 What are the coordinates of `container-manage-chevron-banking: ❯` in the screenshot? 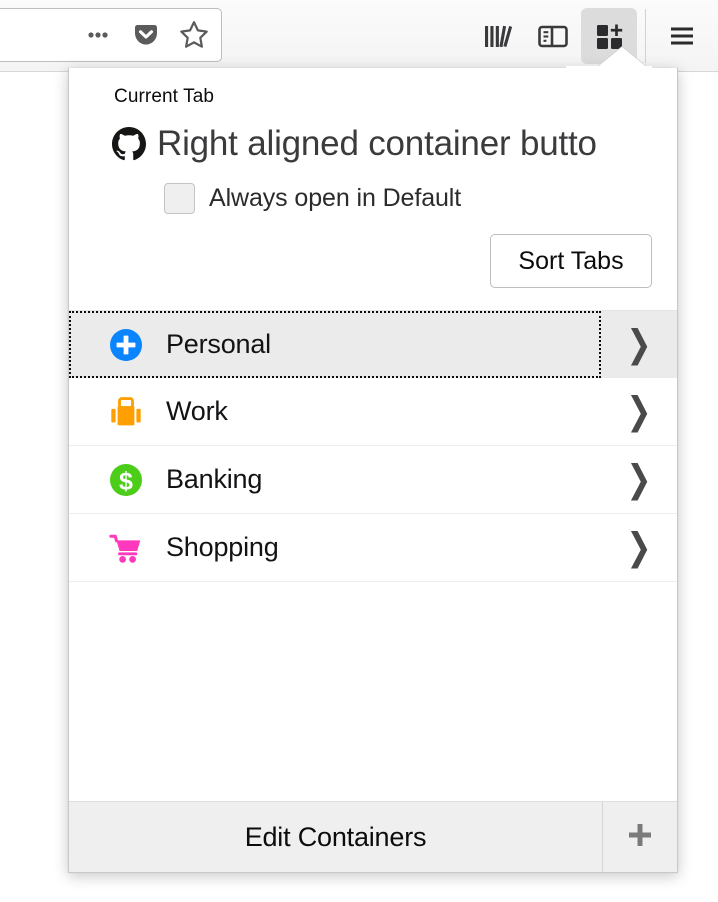 It's located at (639, 479).